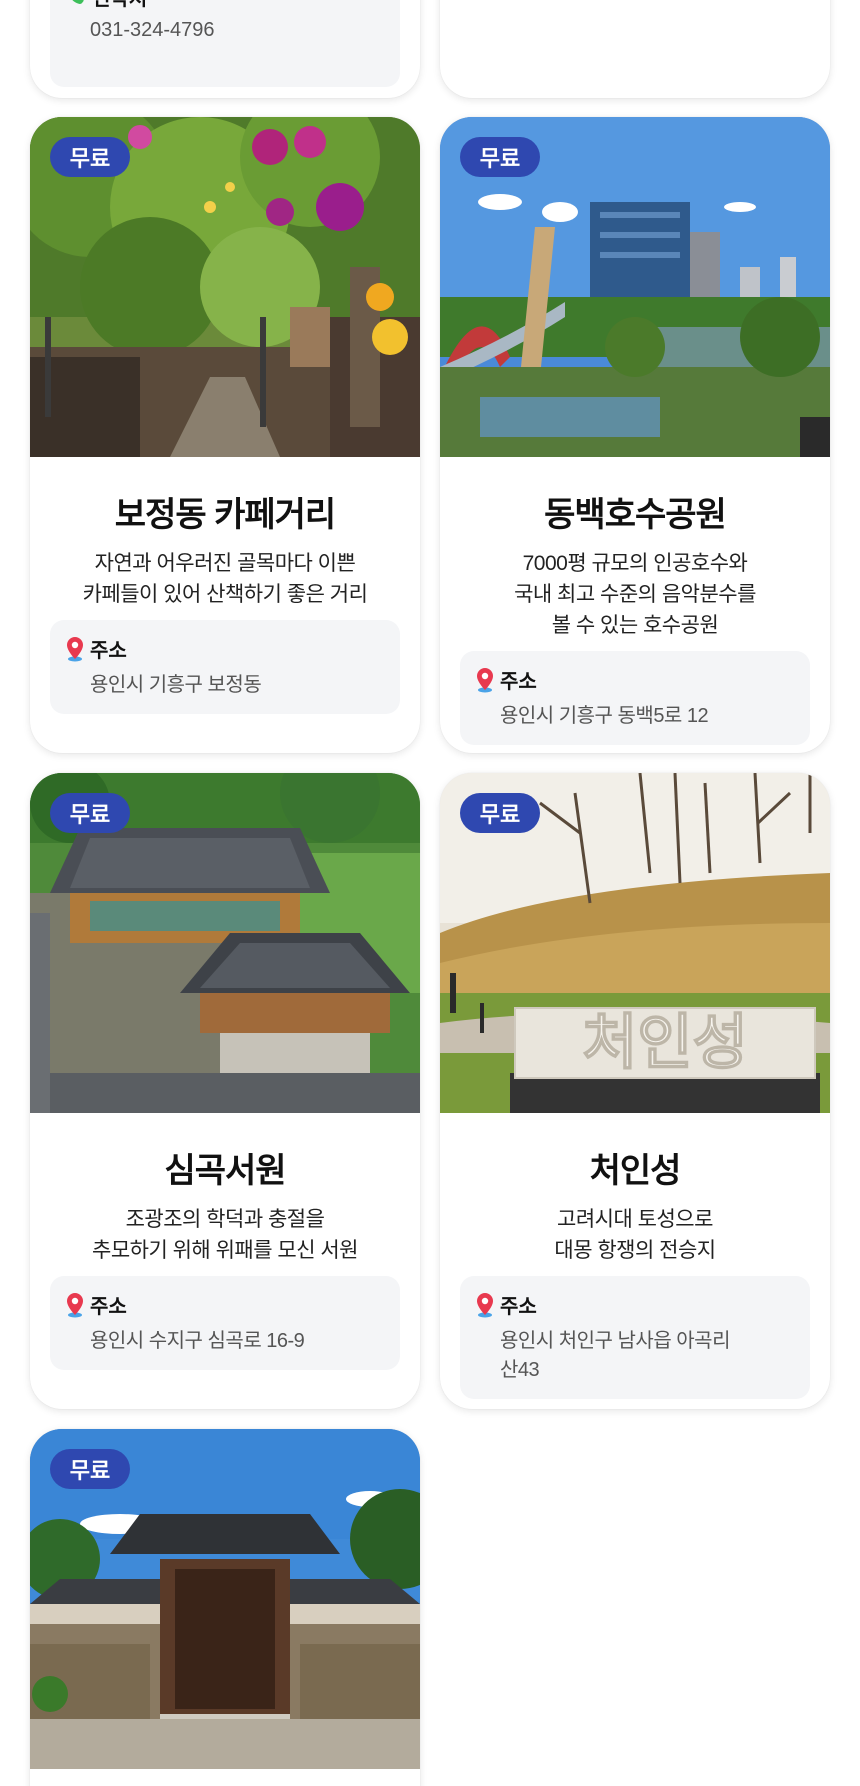 Image resolution: width=860 pixels, height=1786 pixels. What do you see at coordinates (225, 43) in the screenshot?
I see `contact-box: 연락처 031-324-4796` at bounding box center [225, 43].